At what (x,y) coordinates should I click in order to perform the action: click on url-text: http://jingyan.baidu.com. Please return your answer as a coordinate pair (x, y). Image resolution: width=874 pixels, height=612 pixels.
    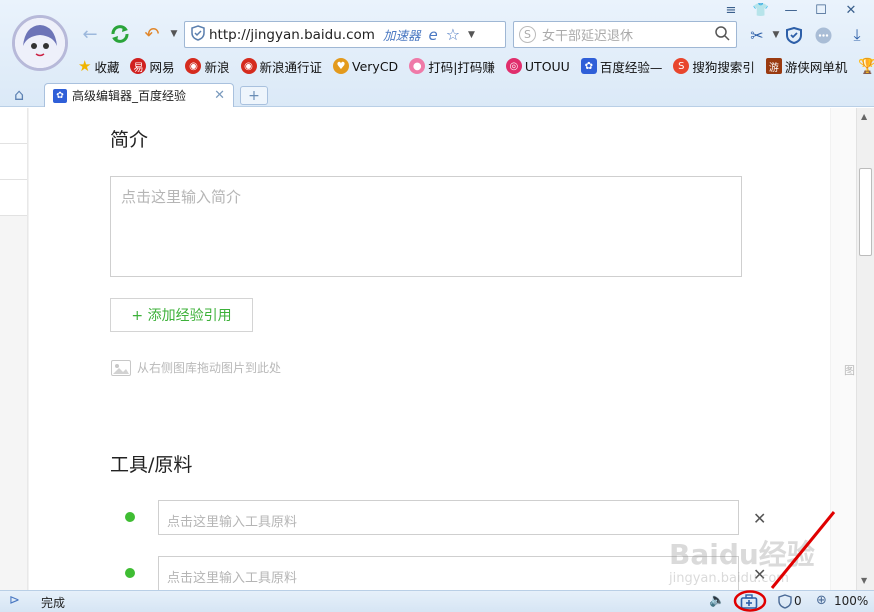
    Looking at the image, I should click on (292, 35).